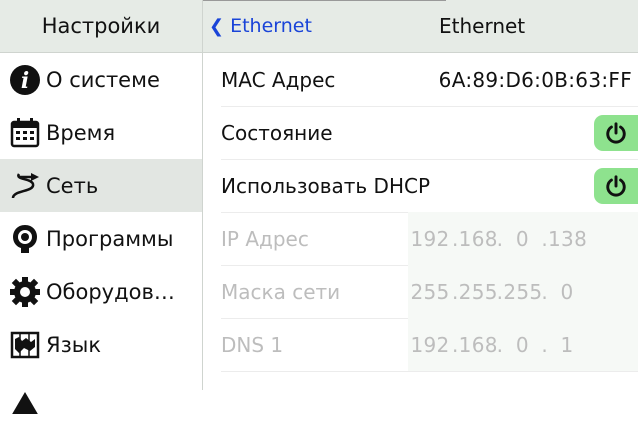 This screenshot has height=424, width=638. I want to click on mask-row: Маска сети 255. 255. 255. 0, so click(420, 291).